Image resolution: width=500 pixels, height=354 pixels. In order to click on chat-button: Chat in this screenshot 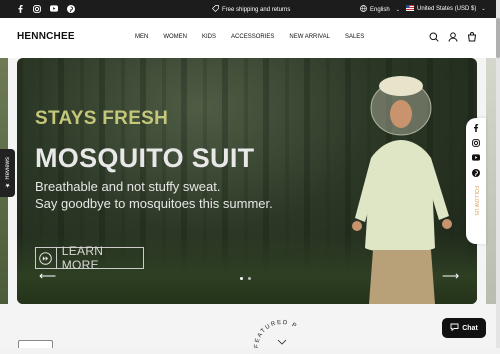, I will do `click(464, 328)`.